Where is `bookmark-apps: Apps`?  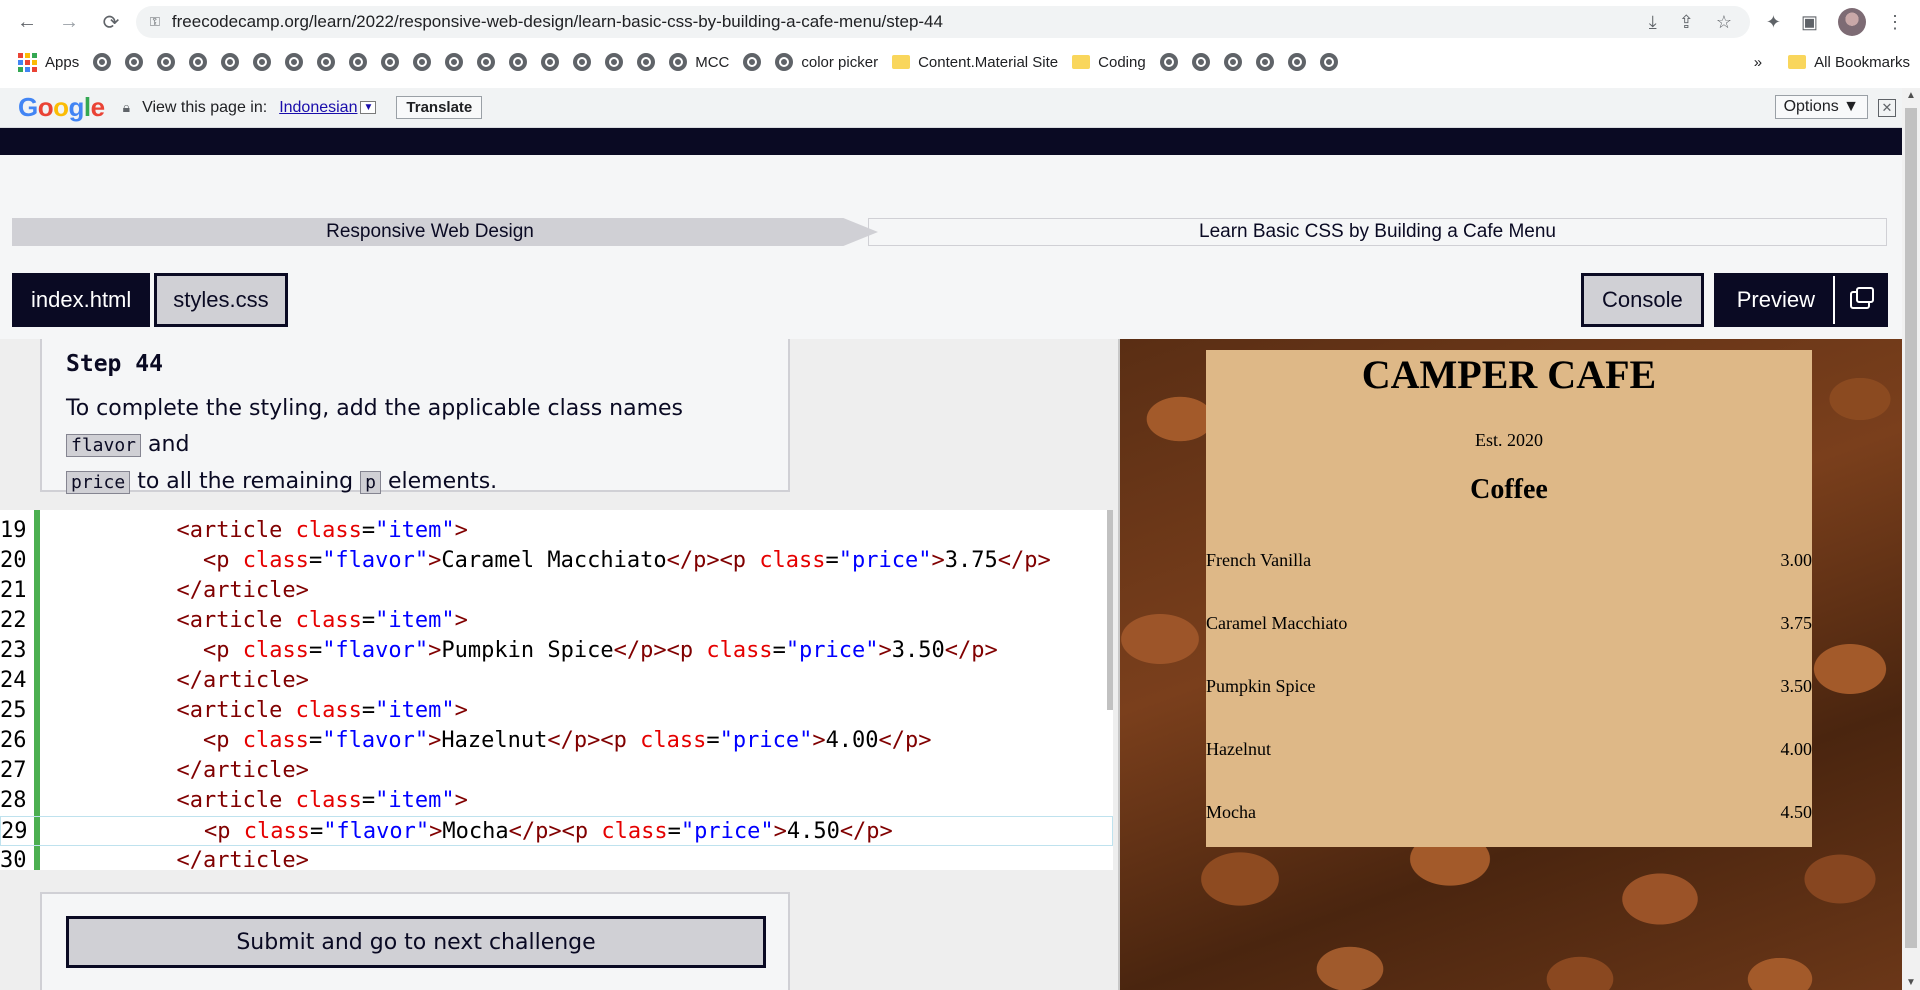
bookmark-apps: Apps is located at coordinates (48, 62).